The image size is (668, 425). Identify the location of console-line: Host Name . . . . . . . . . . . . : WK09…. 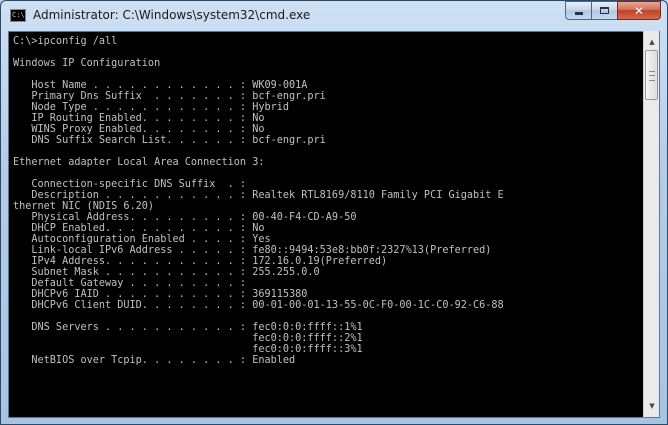
(160, 85).